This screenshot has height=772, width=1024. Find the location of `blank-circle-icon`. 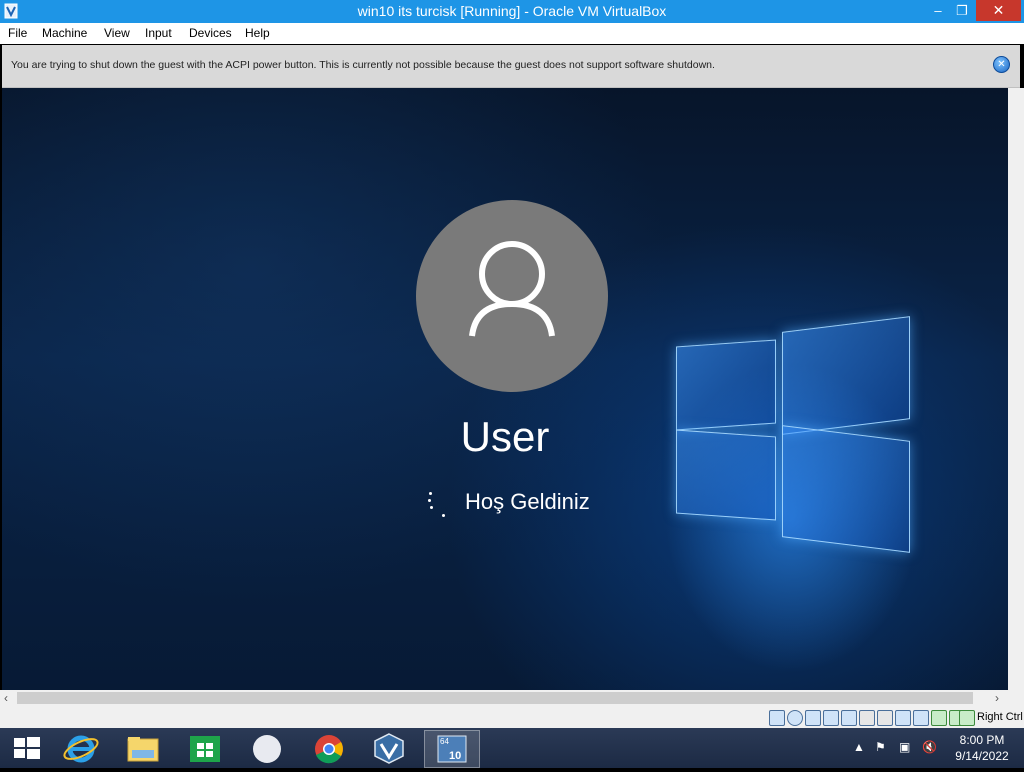

blank-circle-icon is located at coordinates (267, 748).